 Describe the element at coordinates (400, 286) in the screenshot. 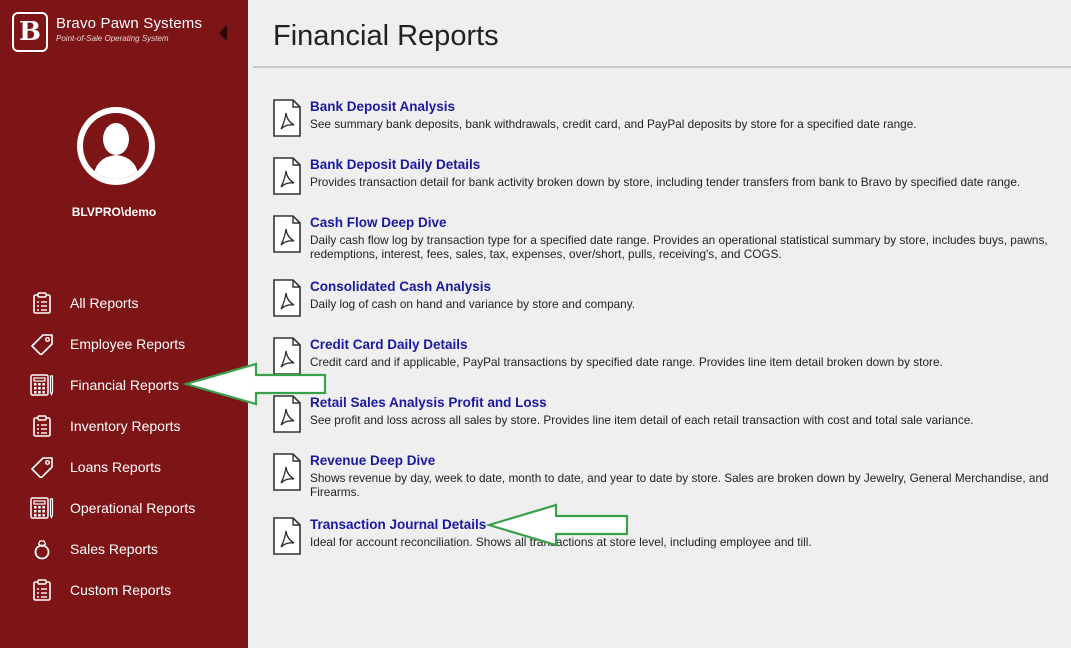

I see `report-link: Consolidated Cash Analysis` at that location.